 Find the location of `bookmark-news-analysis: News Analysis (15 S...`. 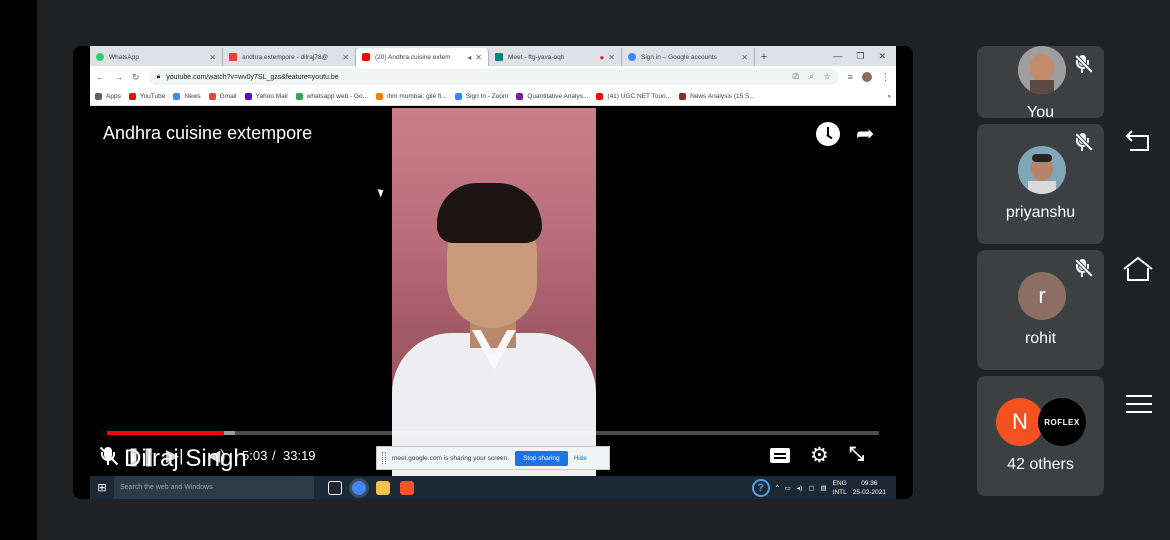

bookmark-news-analysis: News Analysis (15 S... is located at coordinates (717, 96).